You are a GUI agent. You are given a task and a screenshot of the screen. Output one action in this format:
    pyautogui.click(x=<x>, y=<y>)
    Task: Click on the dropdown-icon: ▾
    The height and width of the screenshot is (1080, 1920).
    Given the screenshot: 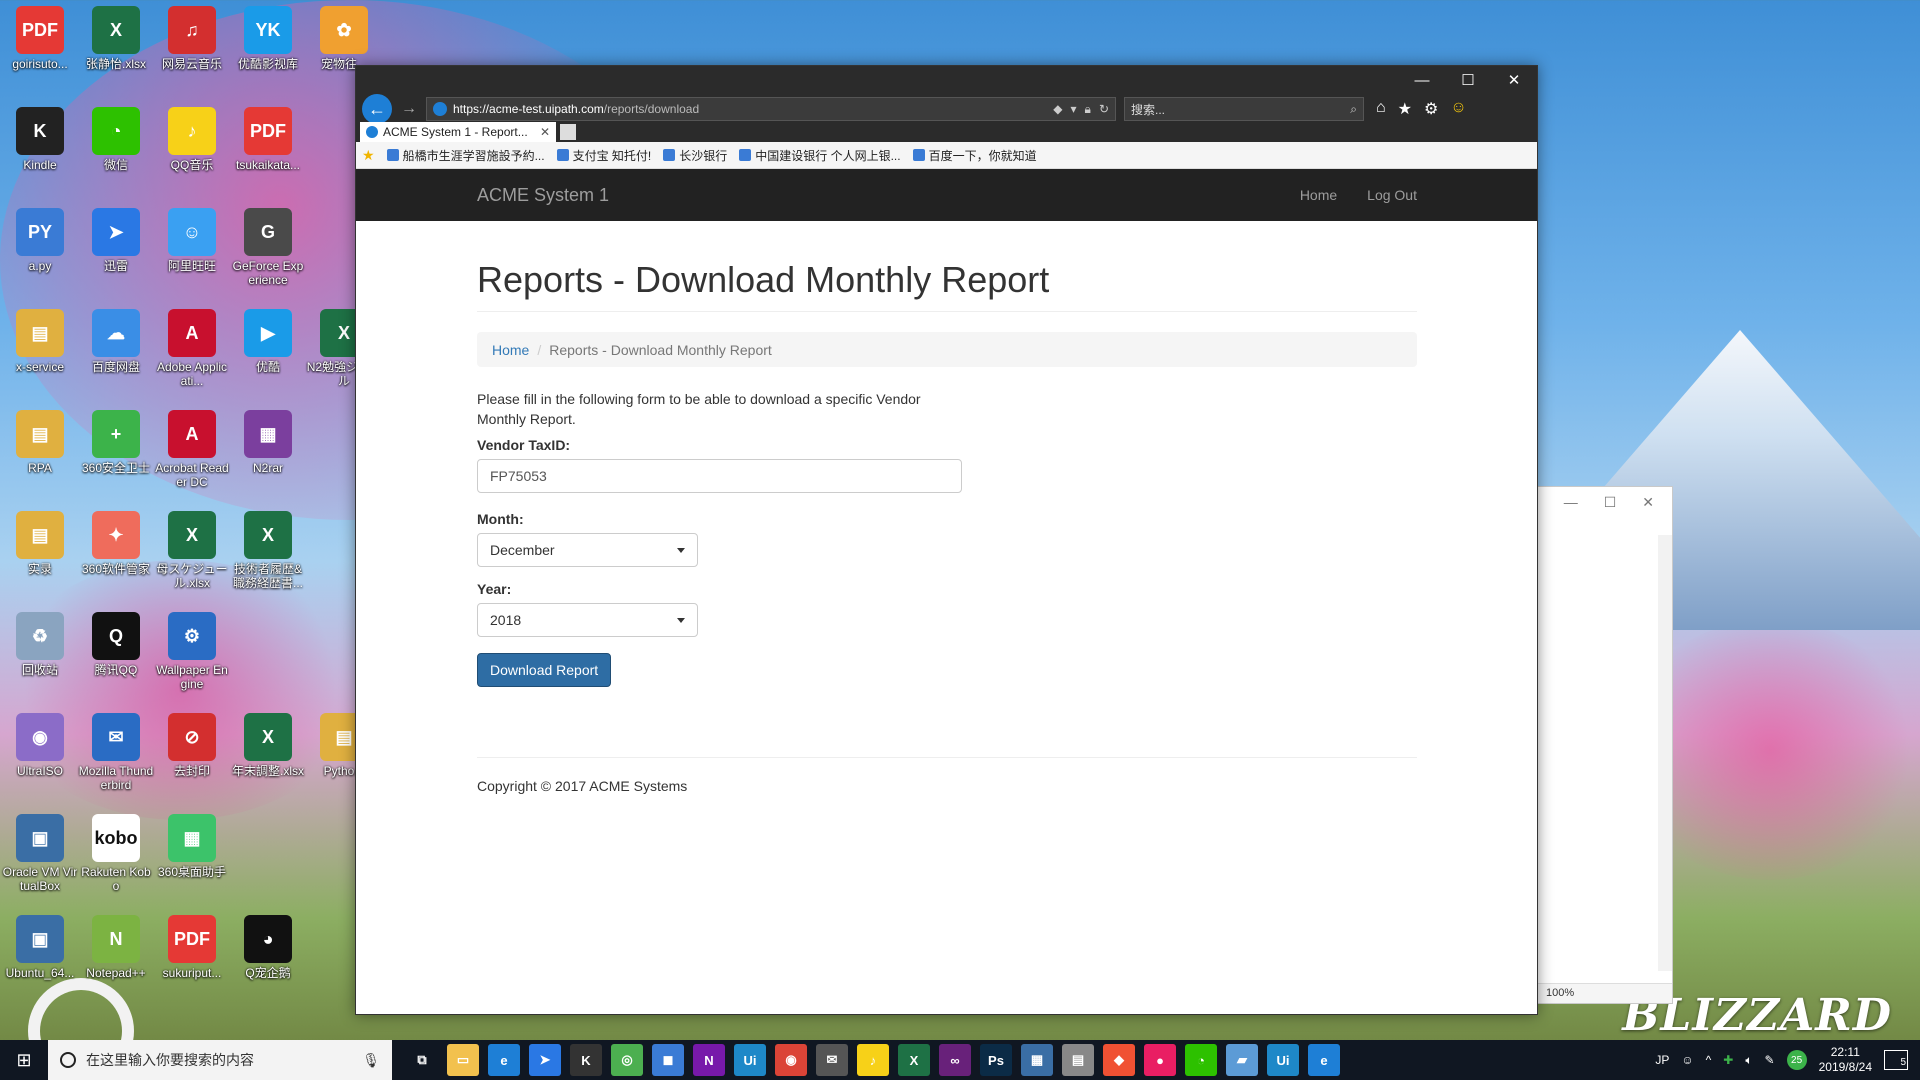 What is the action you would take?
    pyautogui.click(x=1074, y=109)
    